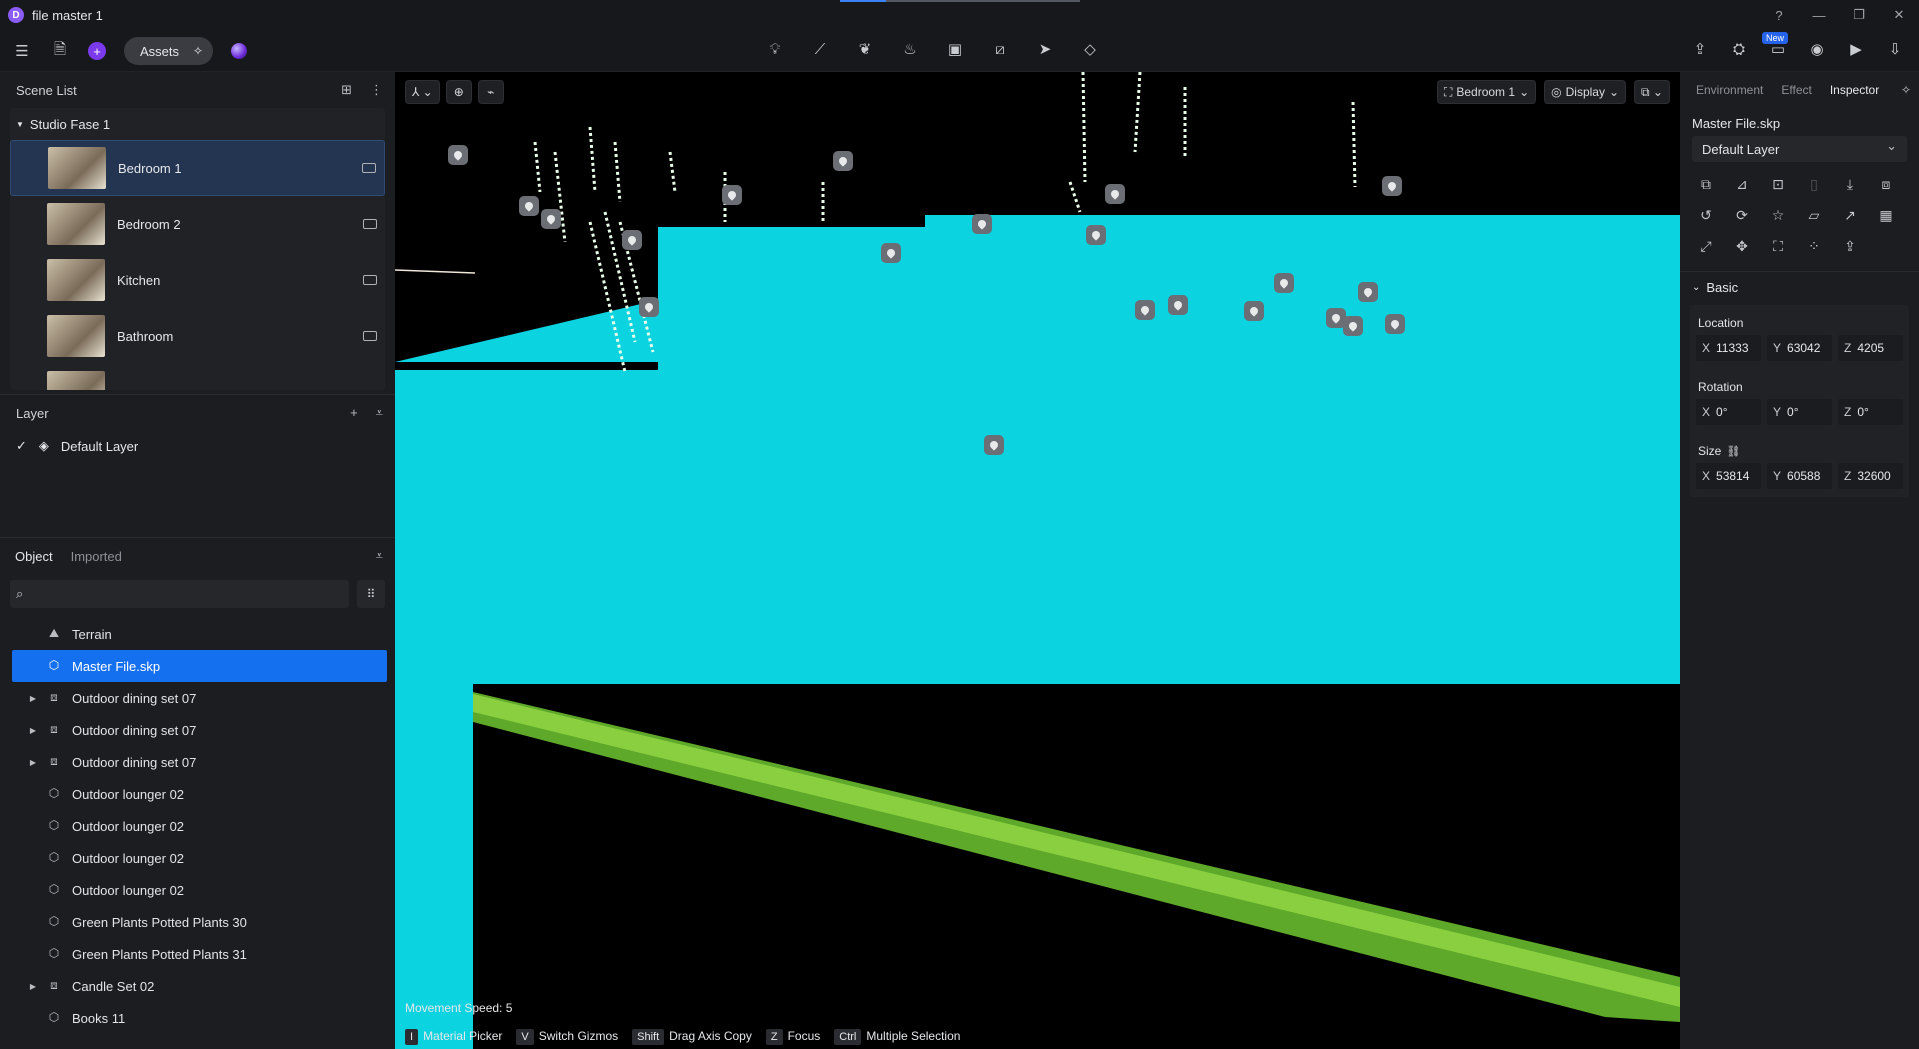  Describe the element at coordinates (1775, 45) in the screenshot. I see `presentation-icon: ▭ New` at that location.